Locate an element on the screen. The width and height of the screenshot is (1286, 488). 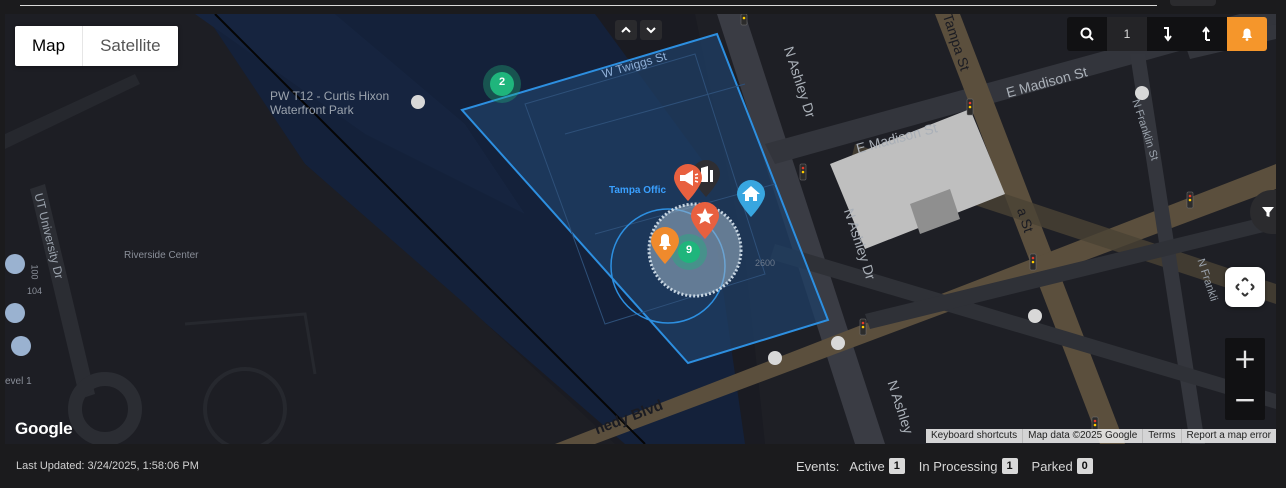
search-button is located at coordinates (1087, 34).